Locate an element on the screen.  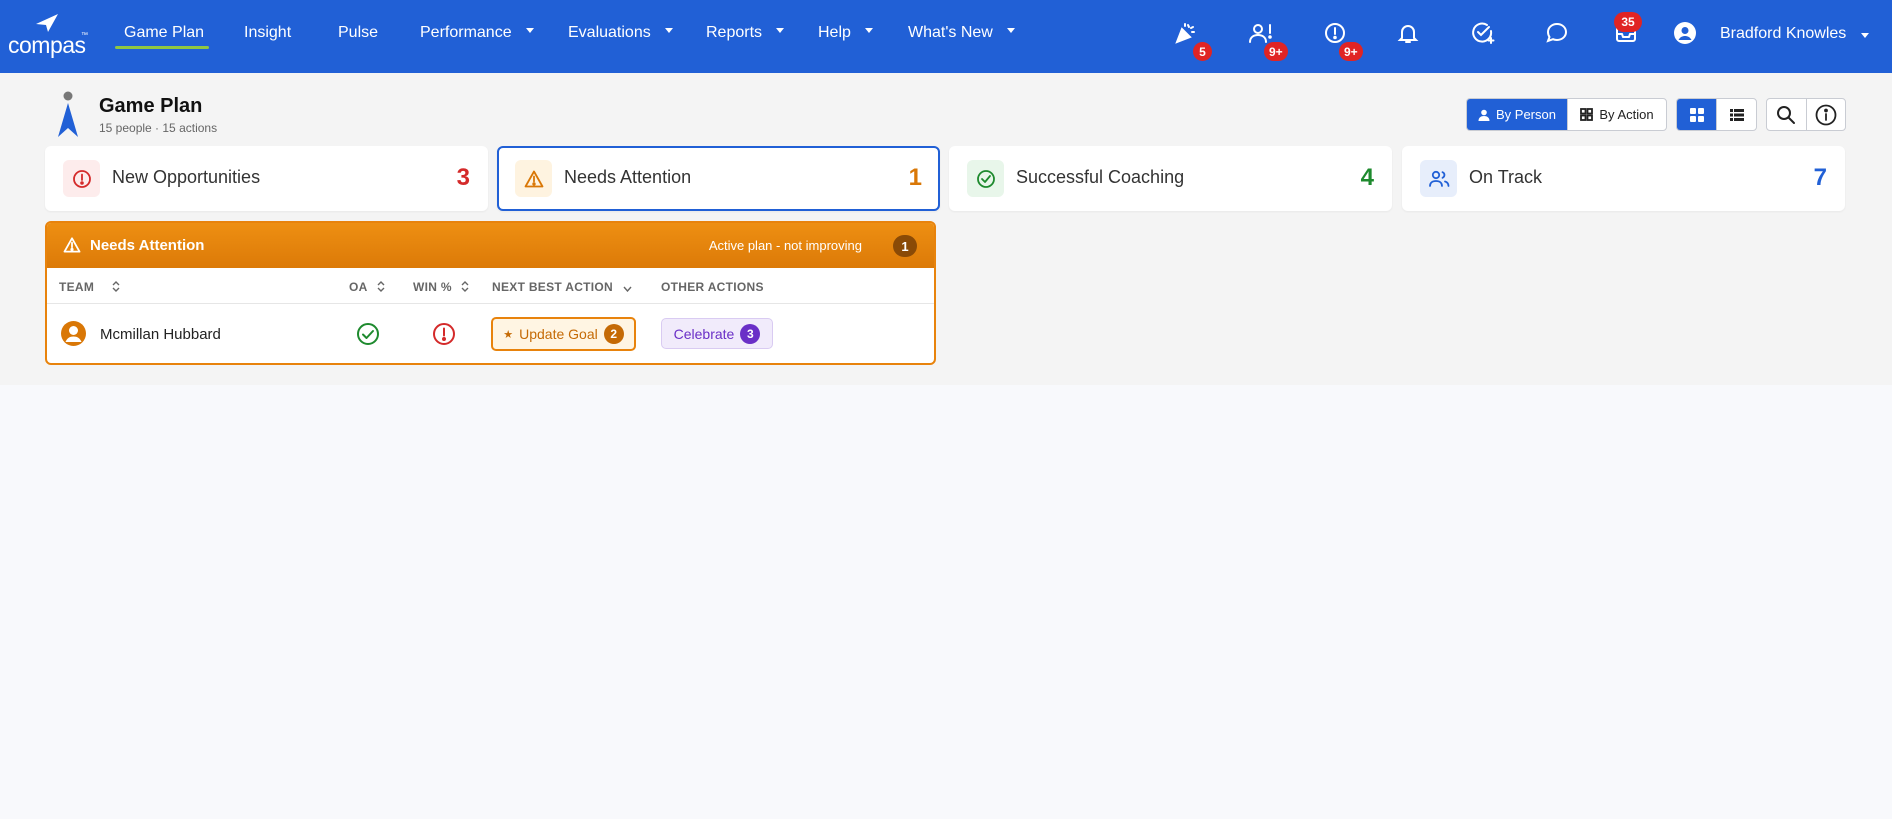
nav-insight: Insight is located at coordinates (267, 33).